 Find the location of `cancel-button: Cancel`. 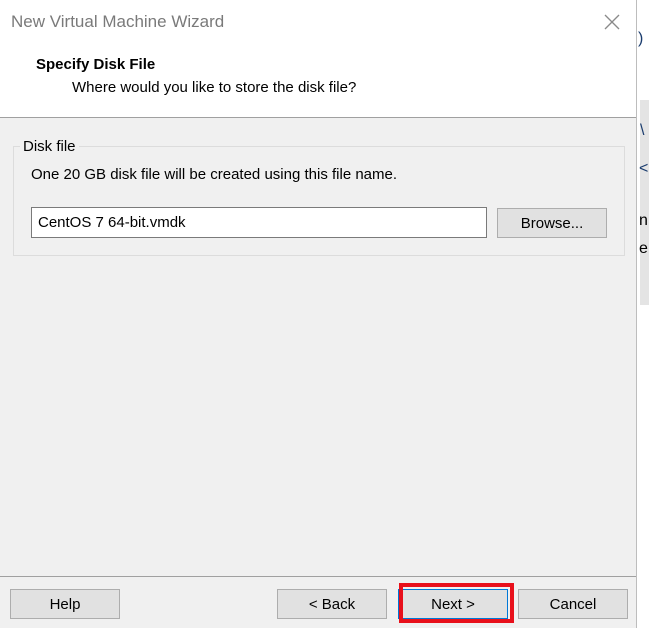

cancel-button: Cancel is located at coordinates (573, 604).